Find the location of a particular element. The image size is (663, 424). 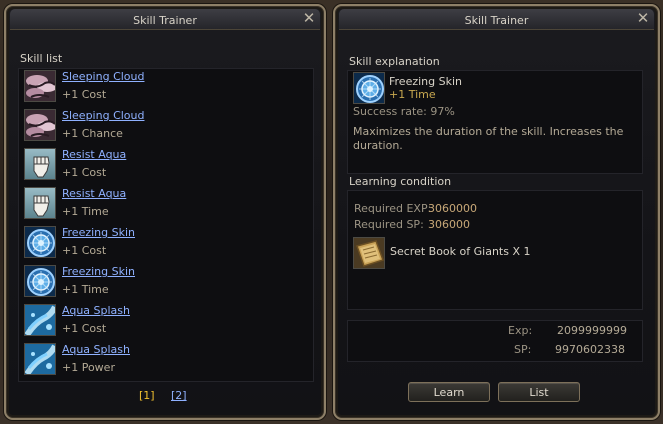

sp-value: 9970602338 is located at coordinates (590, 349).